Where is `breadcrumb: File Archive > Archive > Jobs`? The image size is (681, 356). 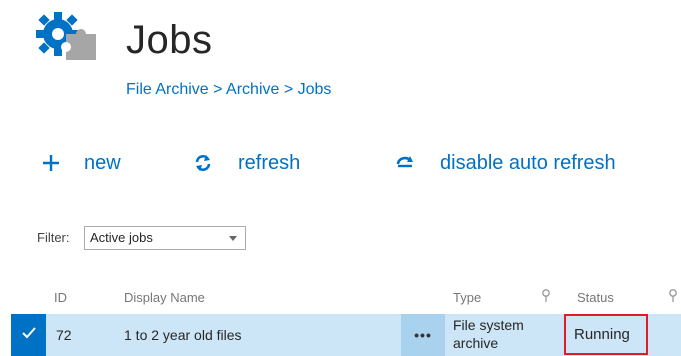
breadcrumb: File Archive > Archive > Jobs is located at coordinates (228, 90).